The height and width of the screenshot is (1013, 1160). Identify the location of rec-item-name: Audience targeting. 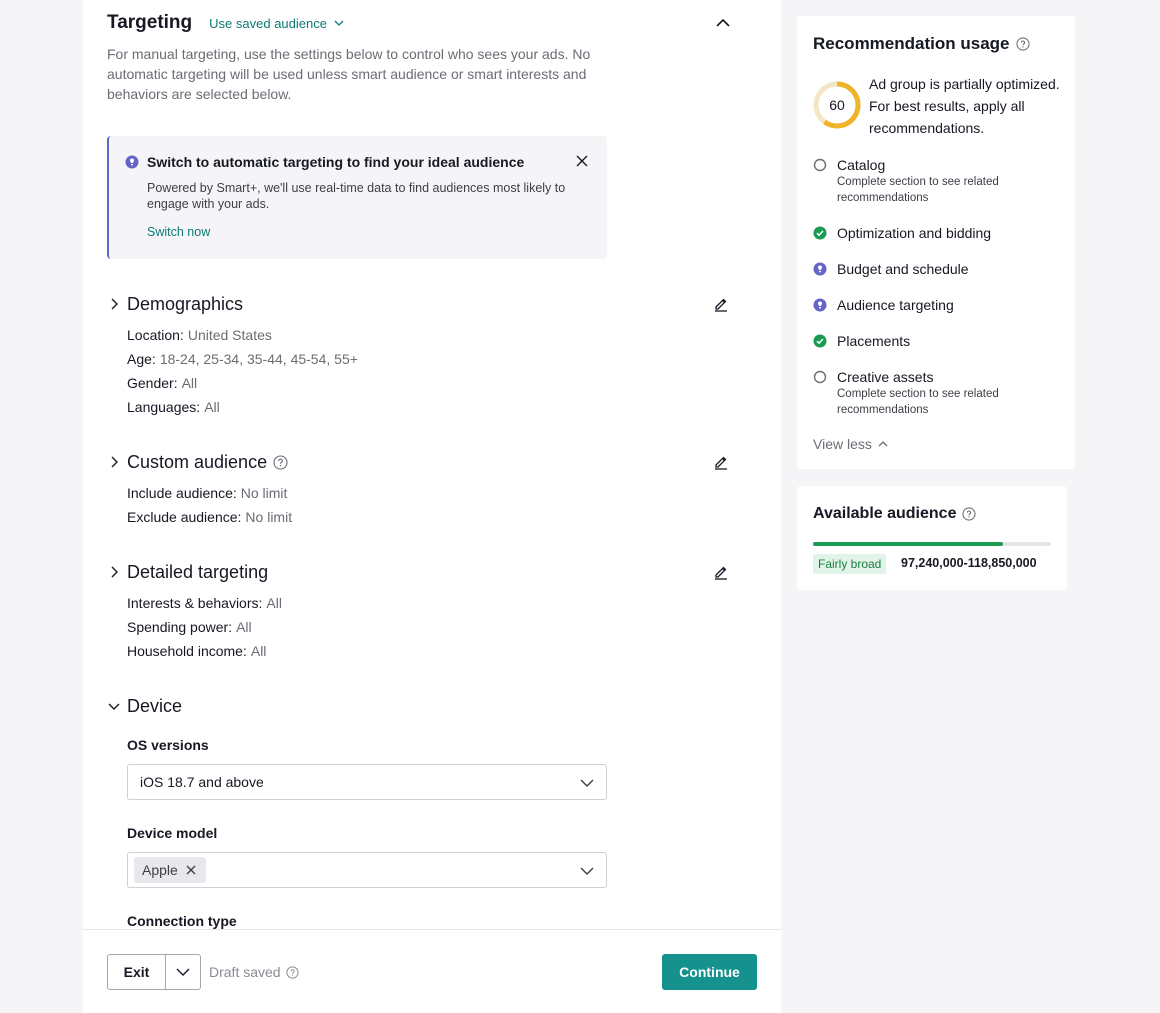
(895, 305).